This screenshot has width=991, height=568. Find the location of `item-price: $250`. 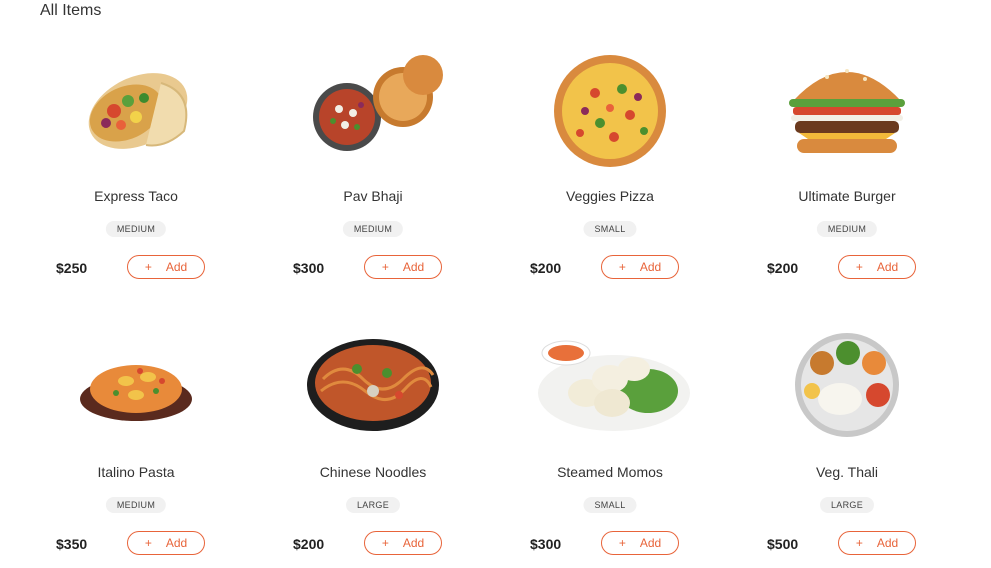

item-price: $250 is located at coordinates (72, 268).